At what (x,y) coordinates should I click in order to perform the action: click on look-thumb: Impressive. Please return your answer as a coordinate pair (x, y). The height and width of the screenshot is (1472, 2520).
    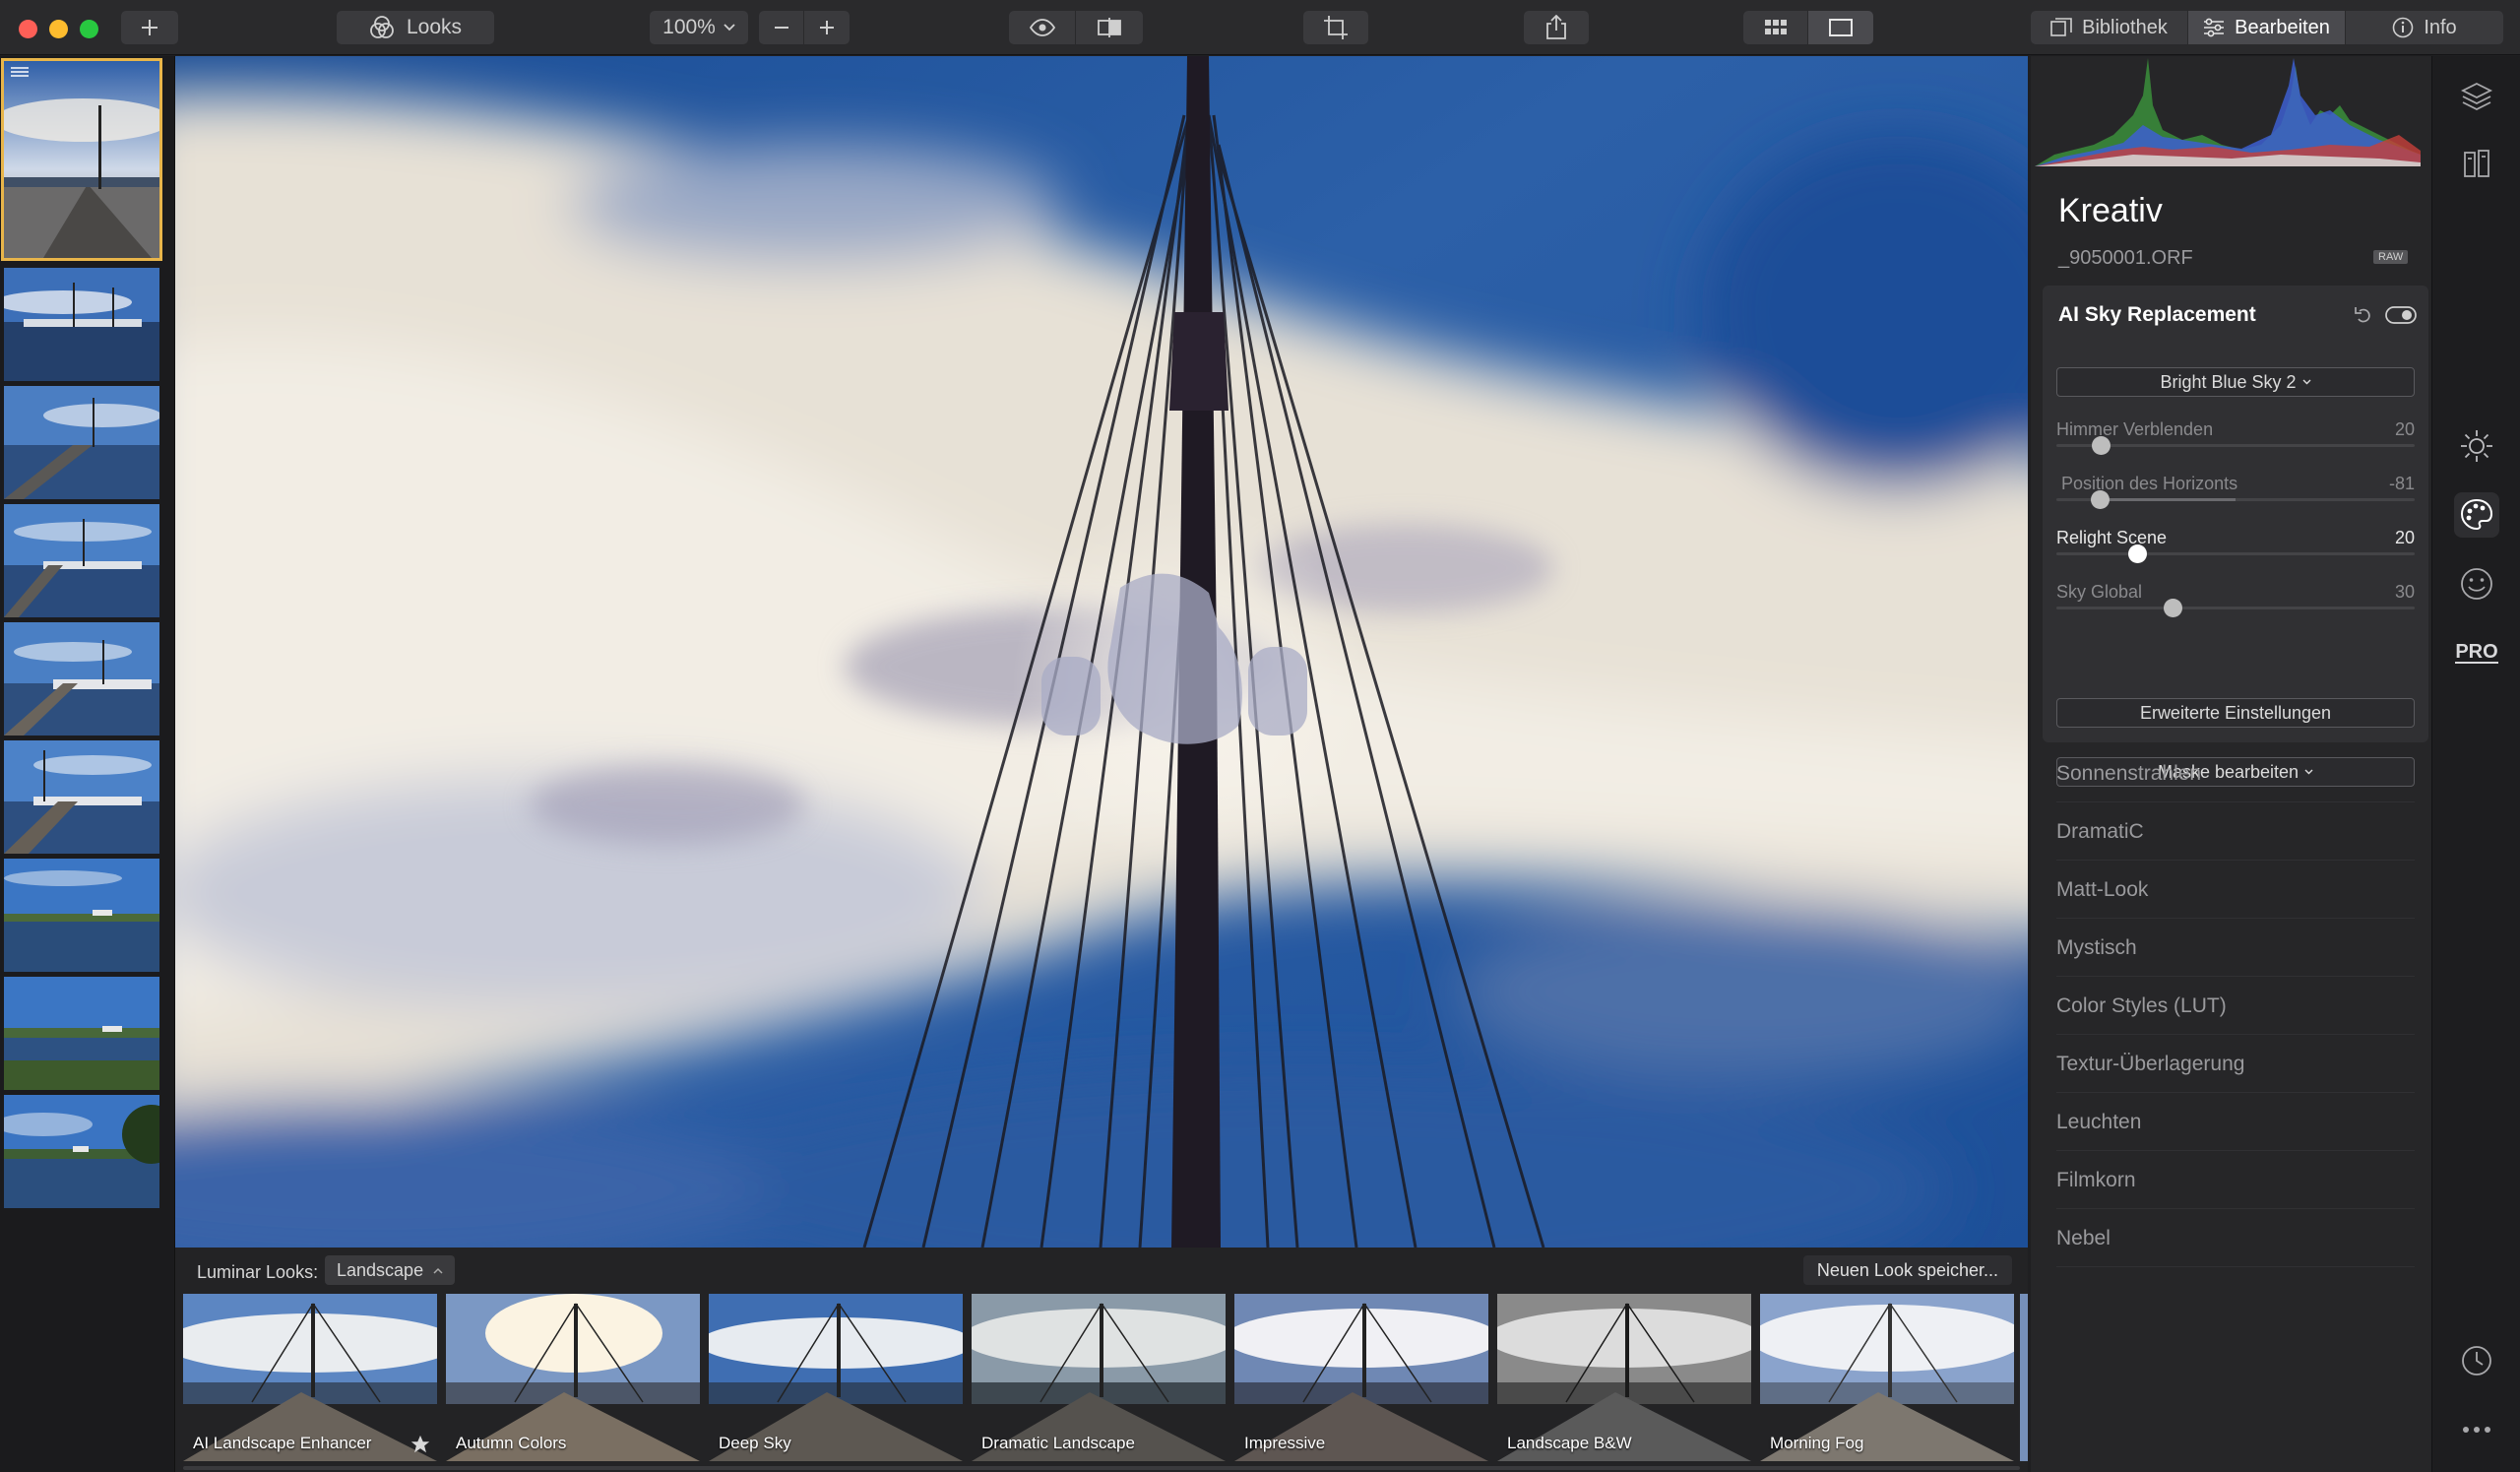
    Looking at the image, I should click on (1361, 1377).